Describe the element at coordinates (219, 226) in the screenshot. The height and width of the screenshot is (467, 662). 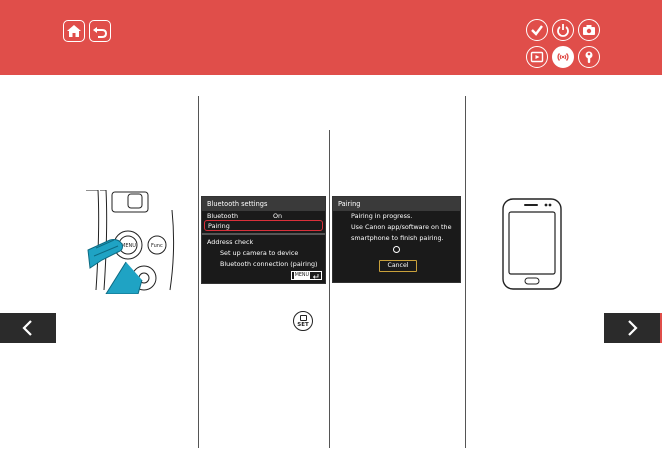
I see `menu-row-label: Pairing` at that location.